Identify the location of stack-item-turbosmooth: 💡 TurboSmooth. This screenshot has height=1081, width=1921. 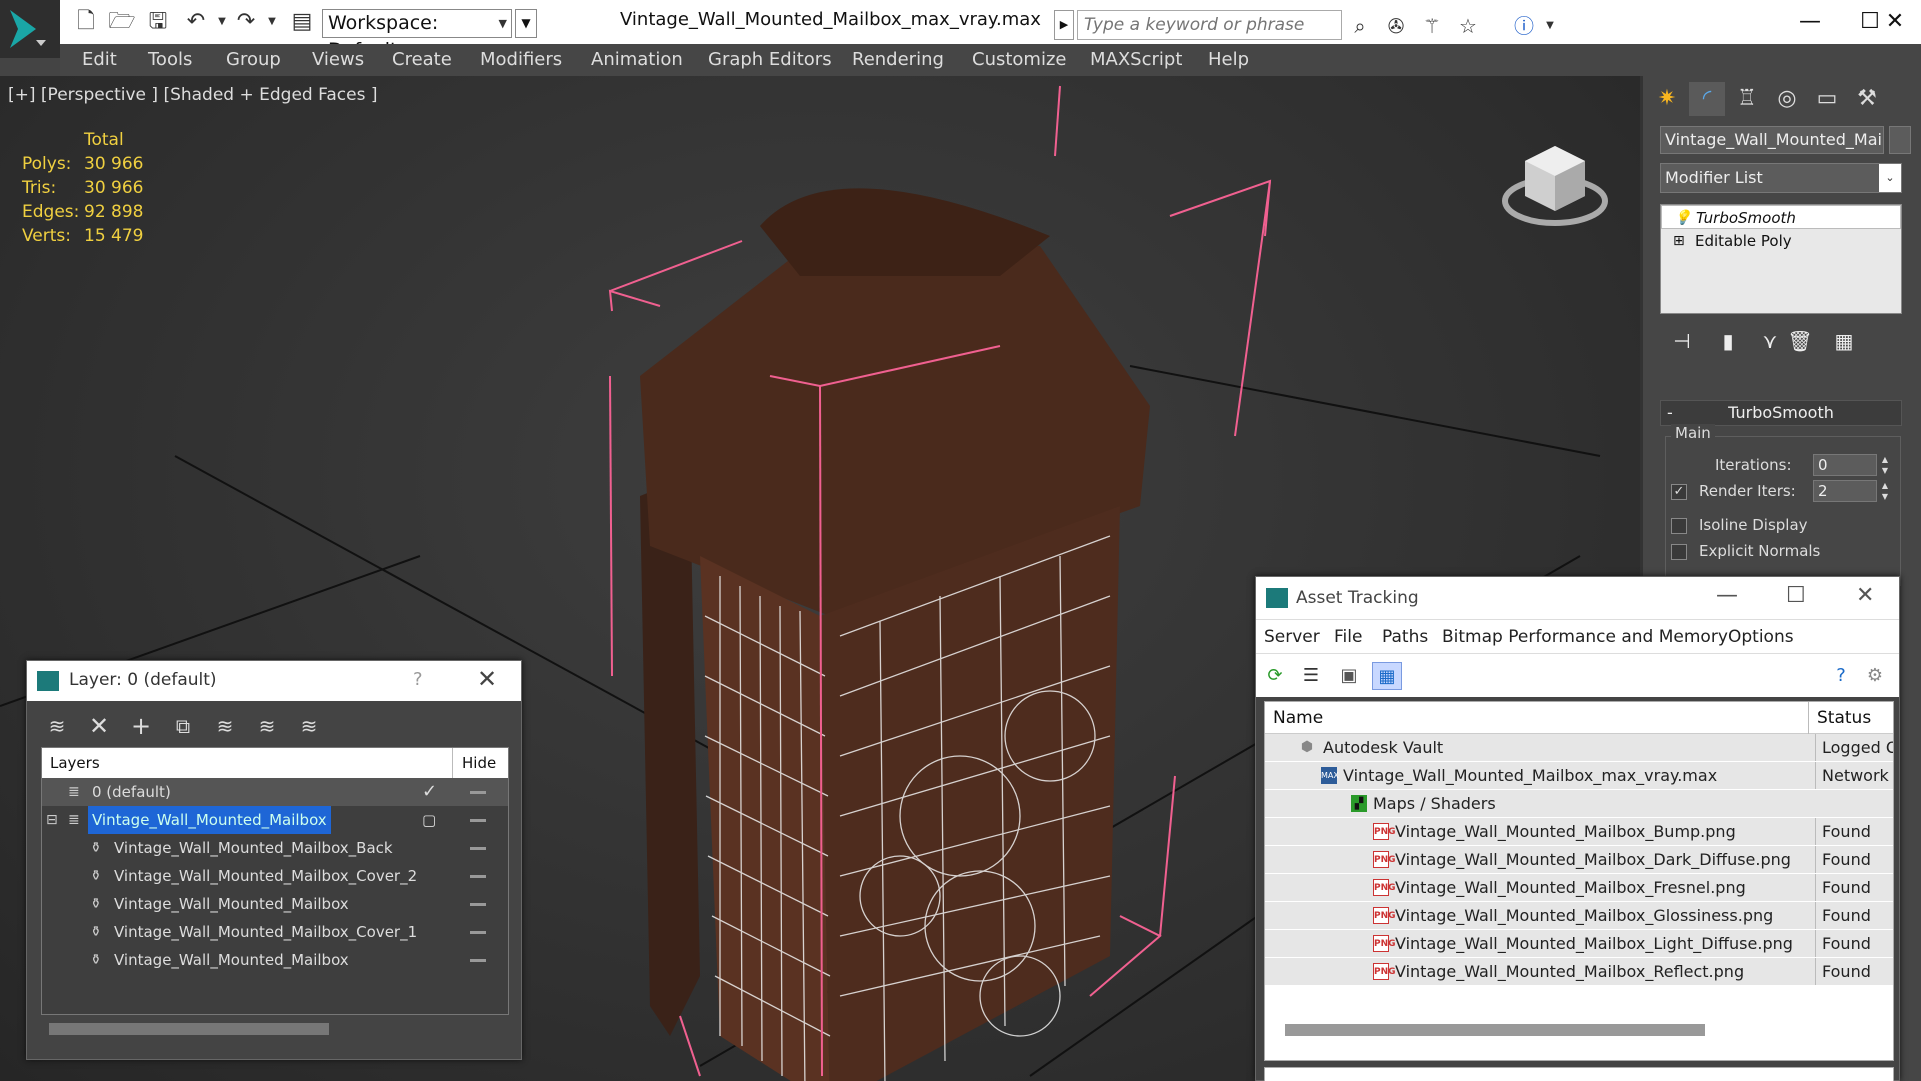
(1781, 217).